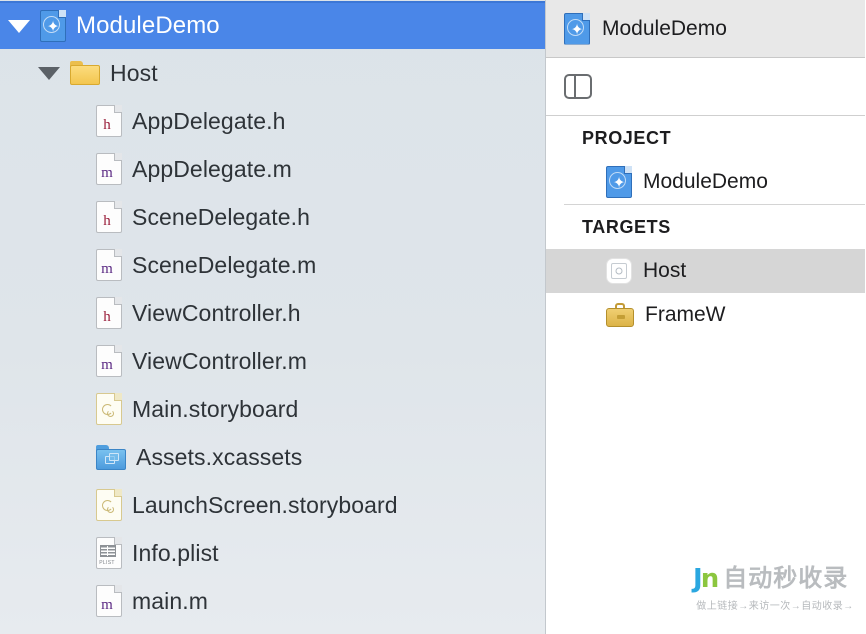 The width and height of the screenshot is (866, 634). I want to click on navigator-row-label: LaunchScreen.storyboard, so click(265, 504).